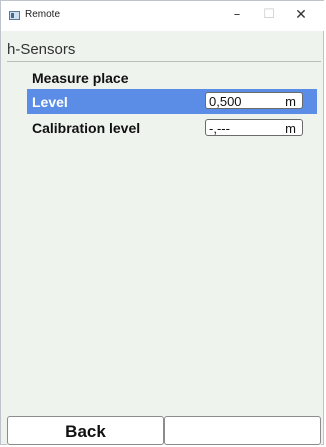  I want to click on level-unit: m, so click(290, 101).